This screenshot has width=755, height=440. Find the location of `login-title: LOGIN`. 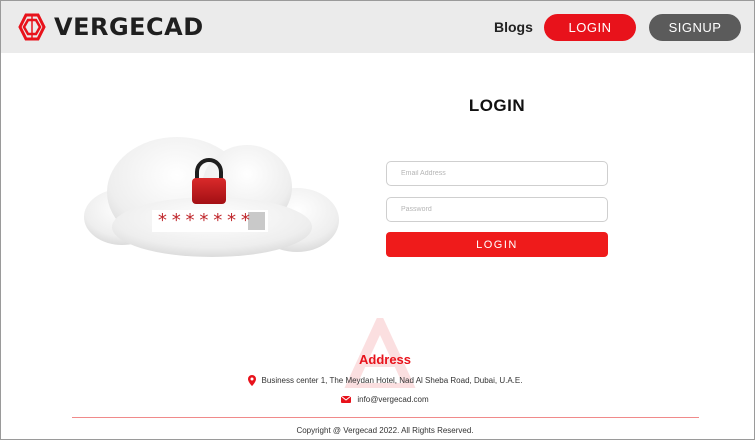

login-title: LOGIN is located at coordinates (497, 105).